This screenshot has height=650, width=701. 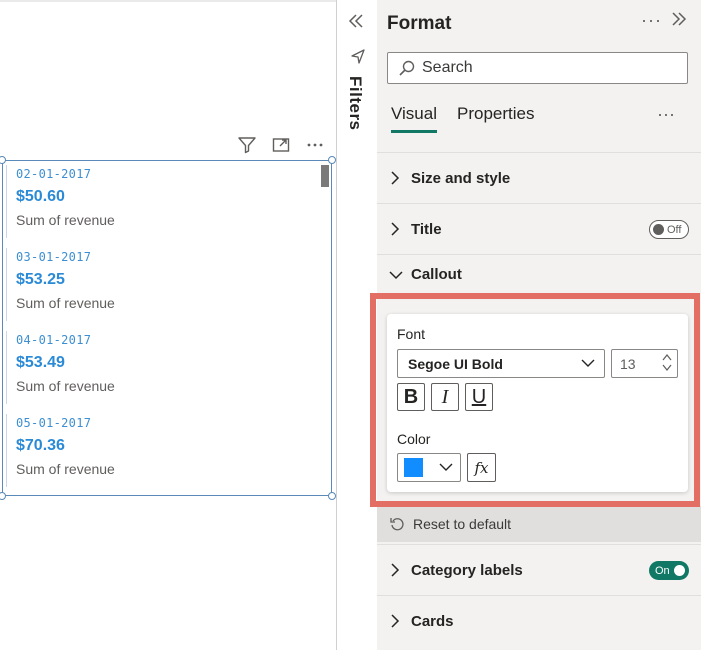 I want to click on canvas-divider, so click(x=168, y=1).